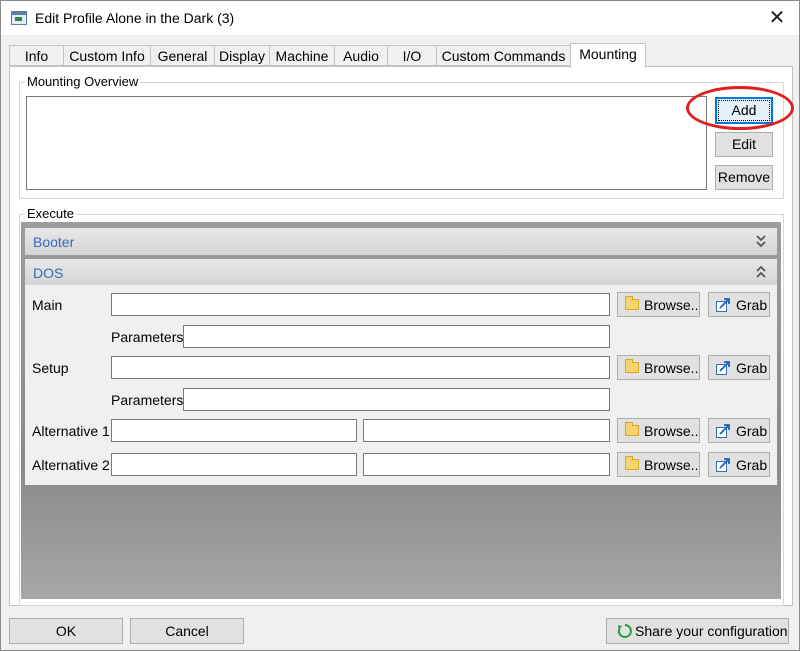 Image resolution: width=800 pixels, height=651 pixels. Describe the element at coordinates (187, 631) in the screenshot. I see `cancel-button: Cancel` at that location.